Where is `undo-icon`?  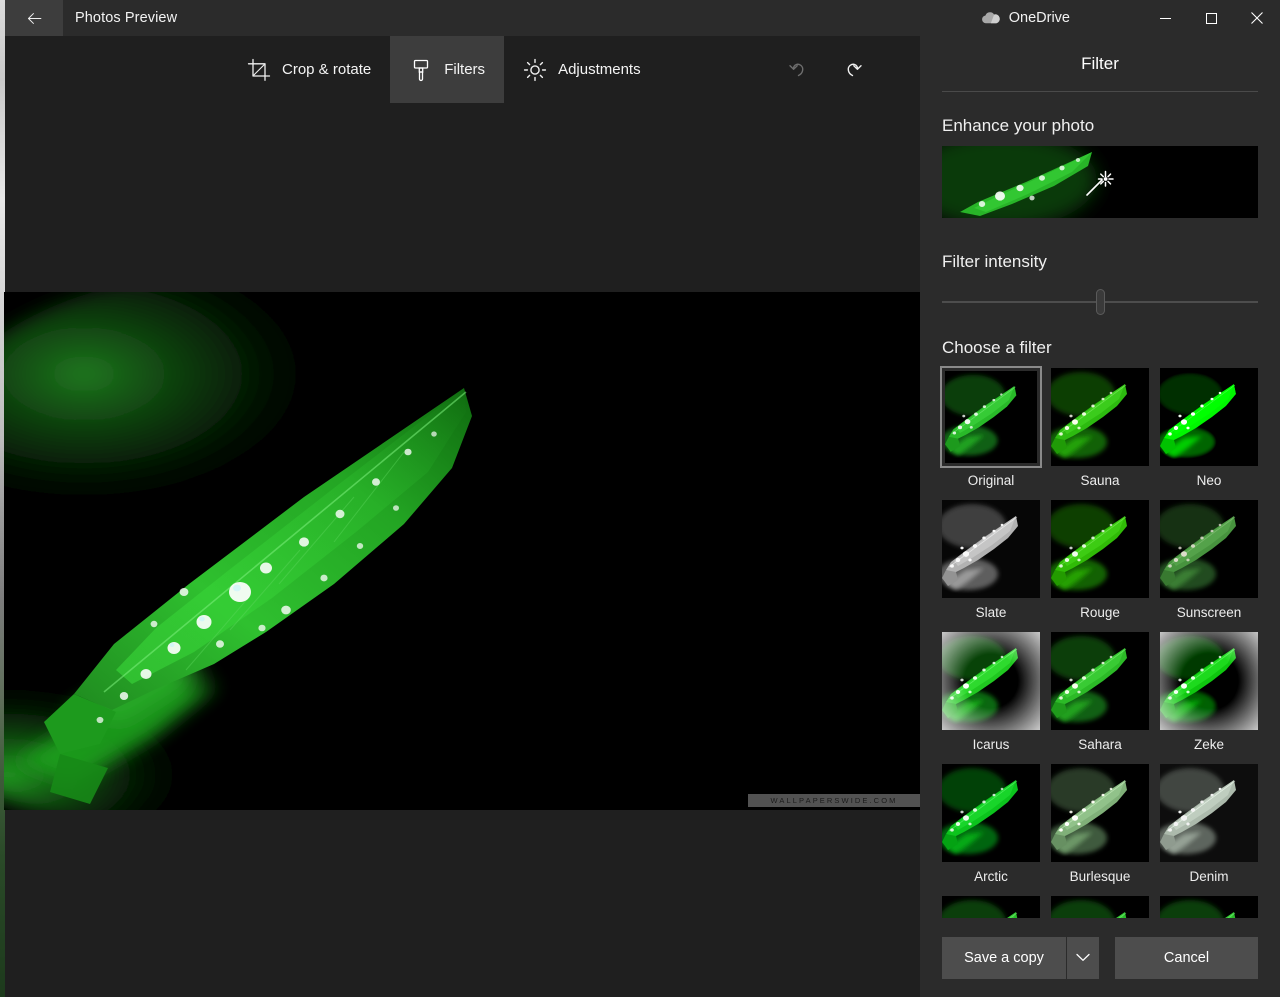
undo-icon is located at coordinates (795, 69).